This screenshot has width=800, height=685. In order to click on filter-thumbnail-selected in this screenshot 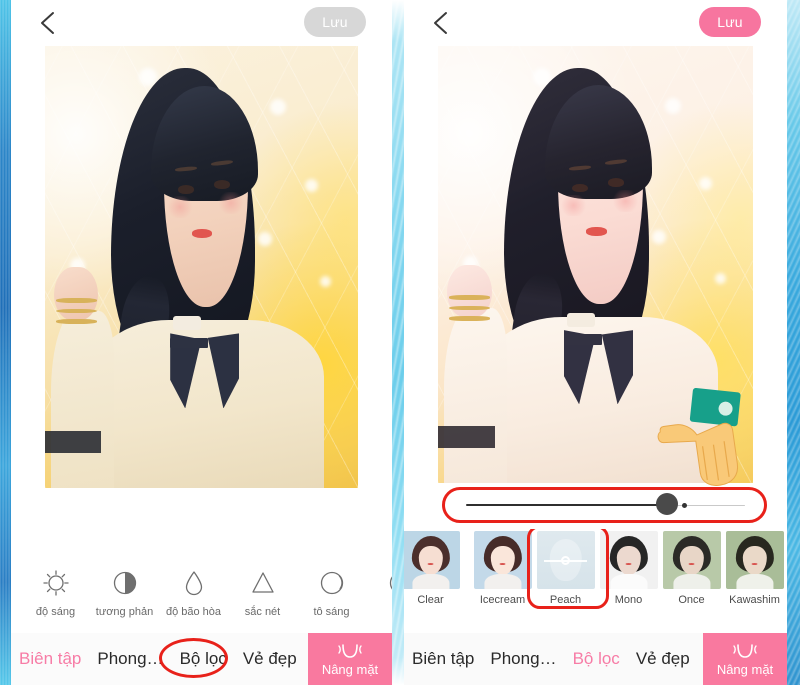, I will do `click(565, 560)`.